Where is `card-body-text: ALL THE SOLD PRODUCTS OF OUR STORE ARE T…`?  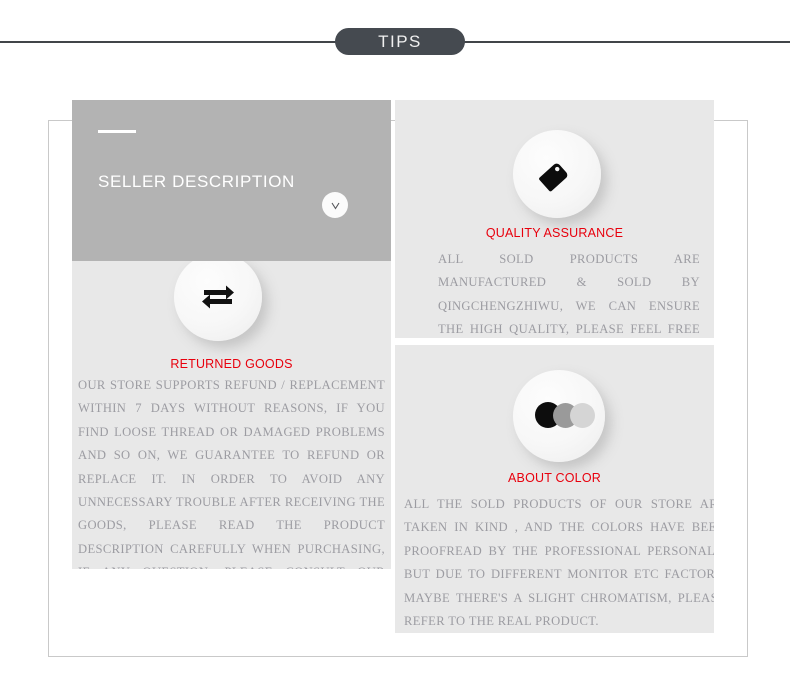
card-body-text: ALL THE SOLD PRODUCTS OF OUR STORE ARE T… is located at coordinates (559, 563).